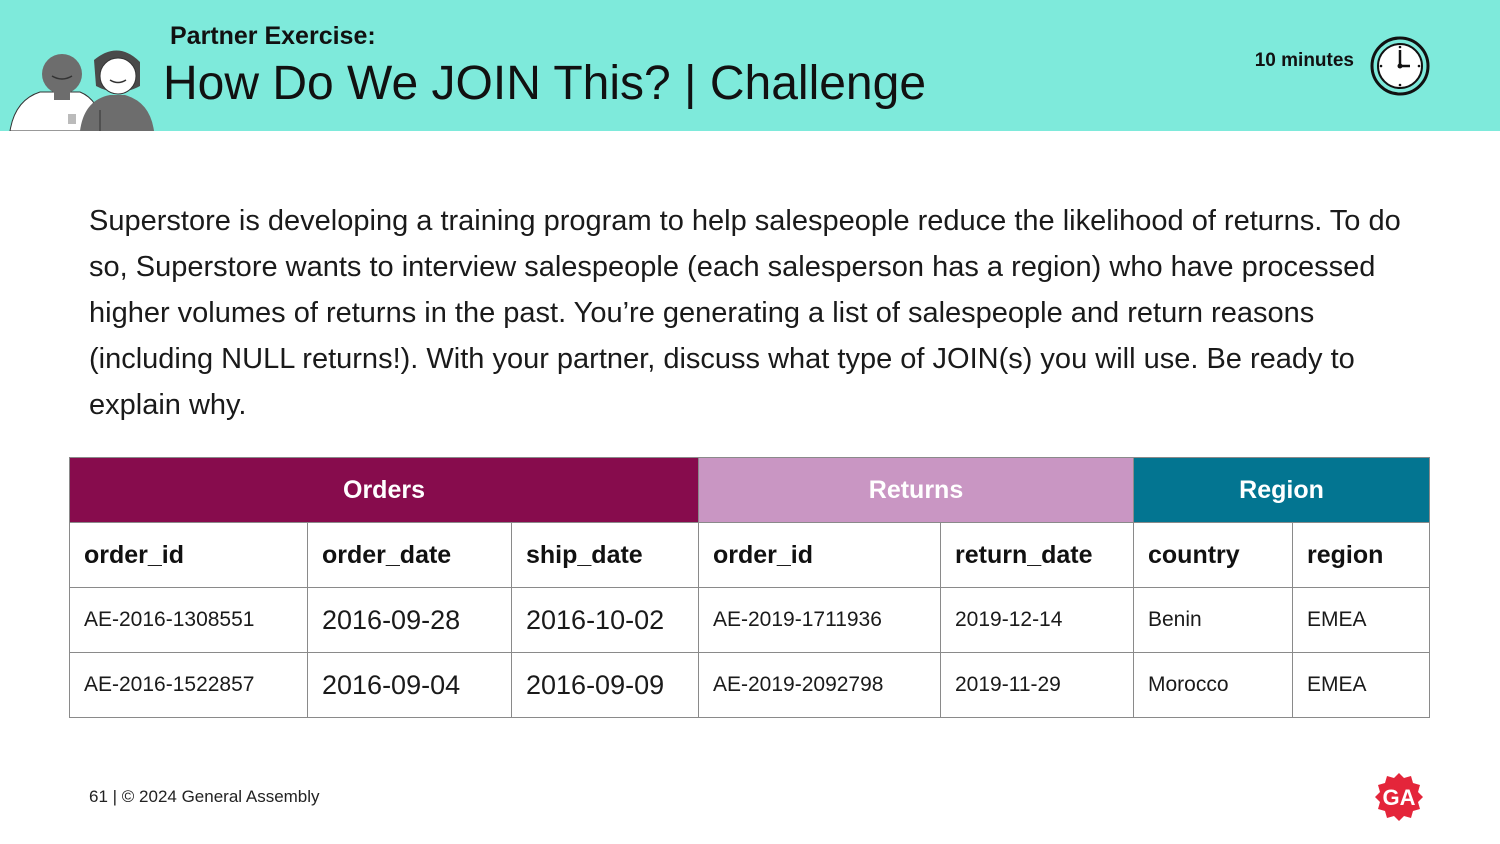  Describe the element at coordinates (1304, 60) in the screenshot. I see `timer-label: 10 minutes` at that location.